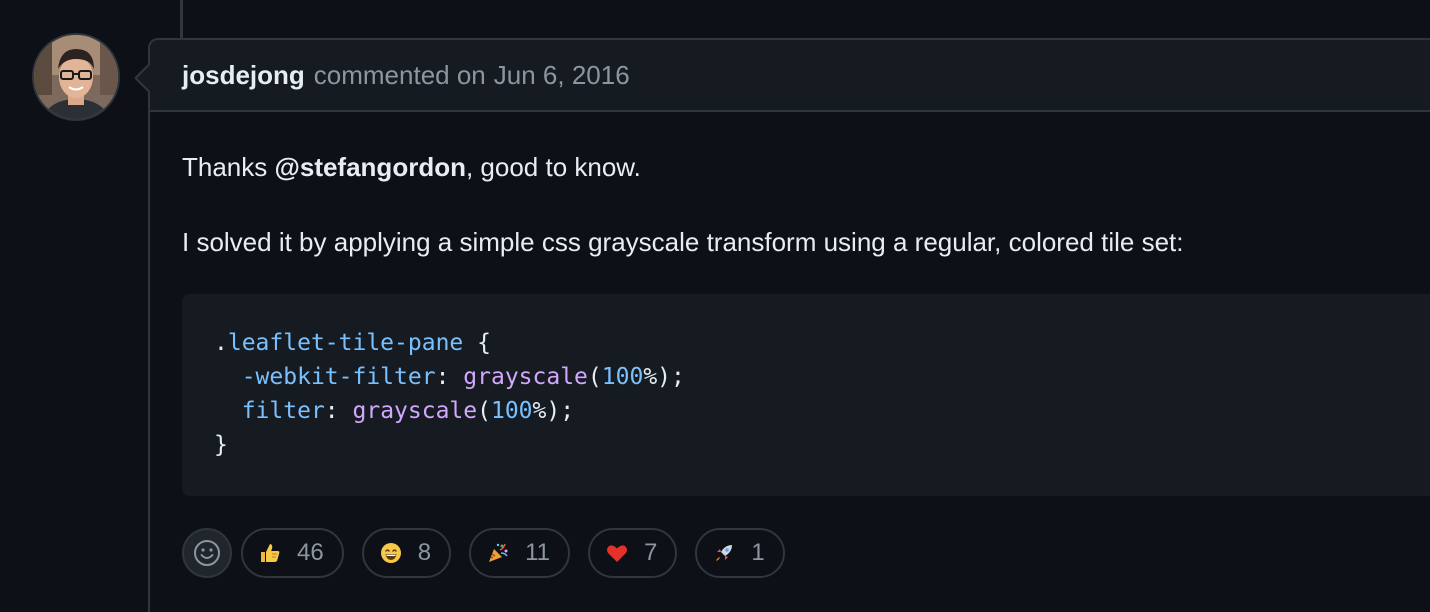 This screenshot has height=612, width=1430. Describe the element at coordinates (406, 553) in the screenshot. I see `reaction-laugh: 8` at that location.